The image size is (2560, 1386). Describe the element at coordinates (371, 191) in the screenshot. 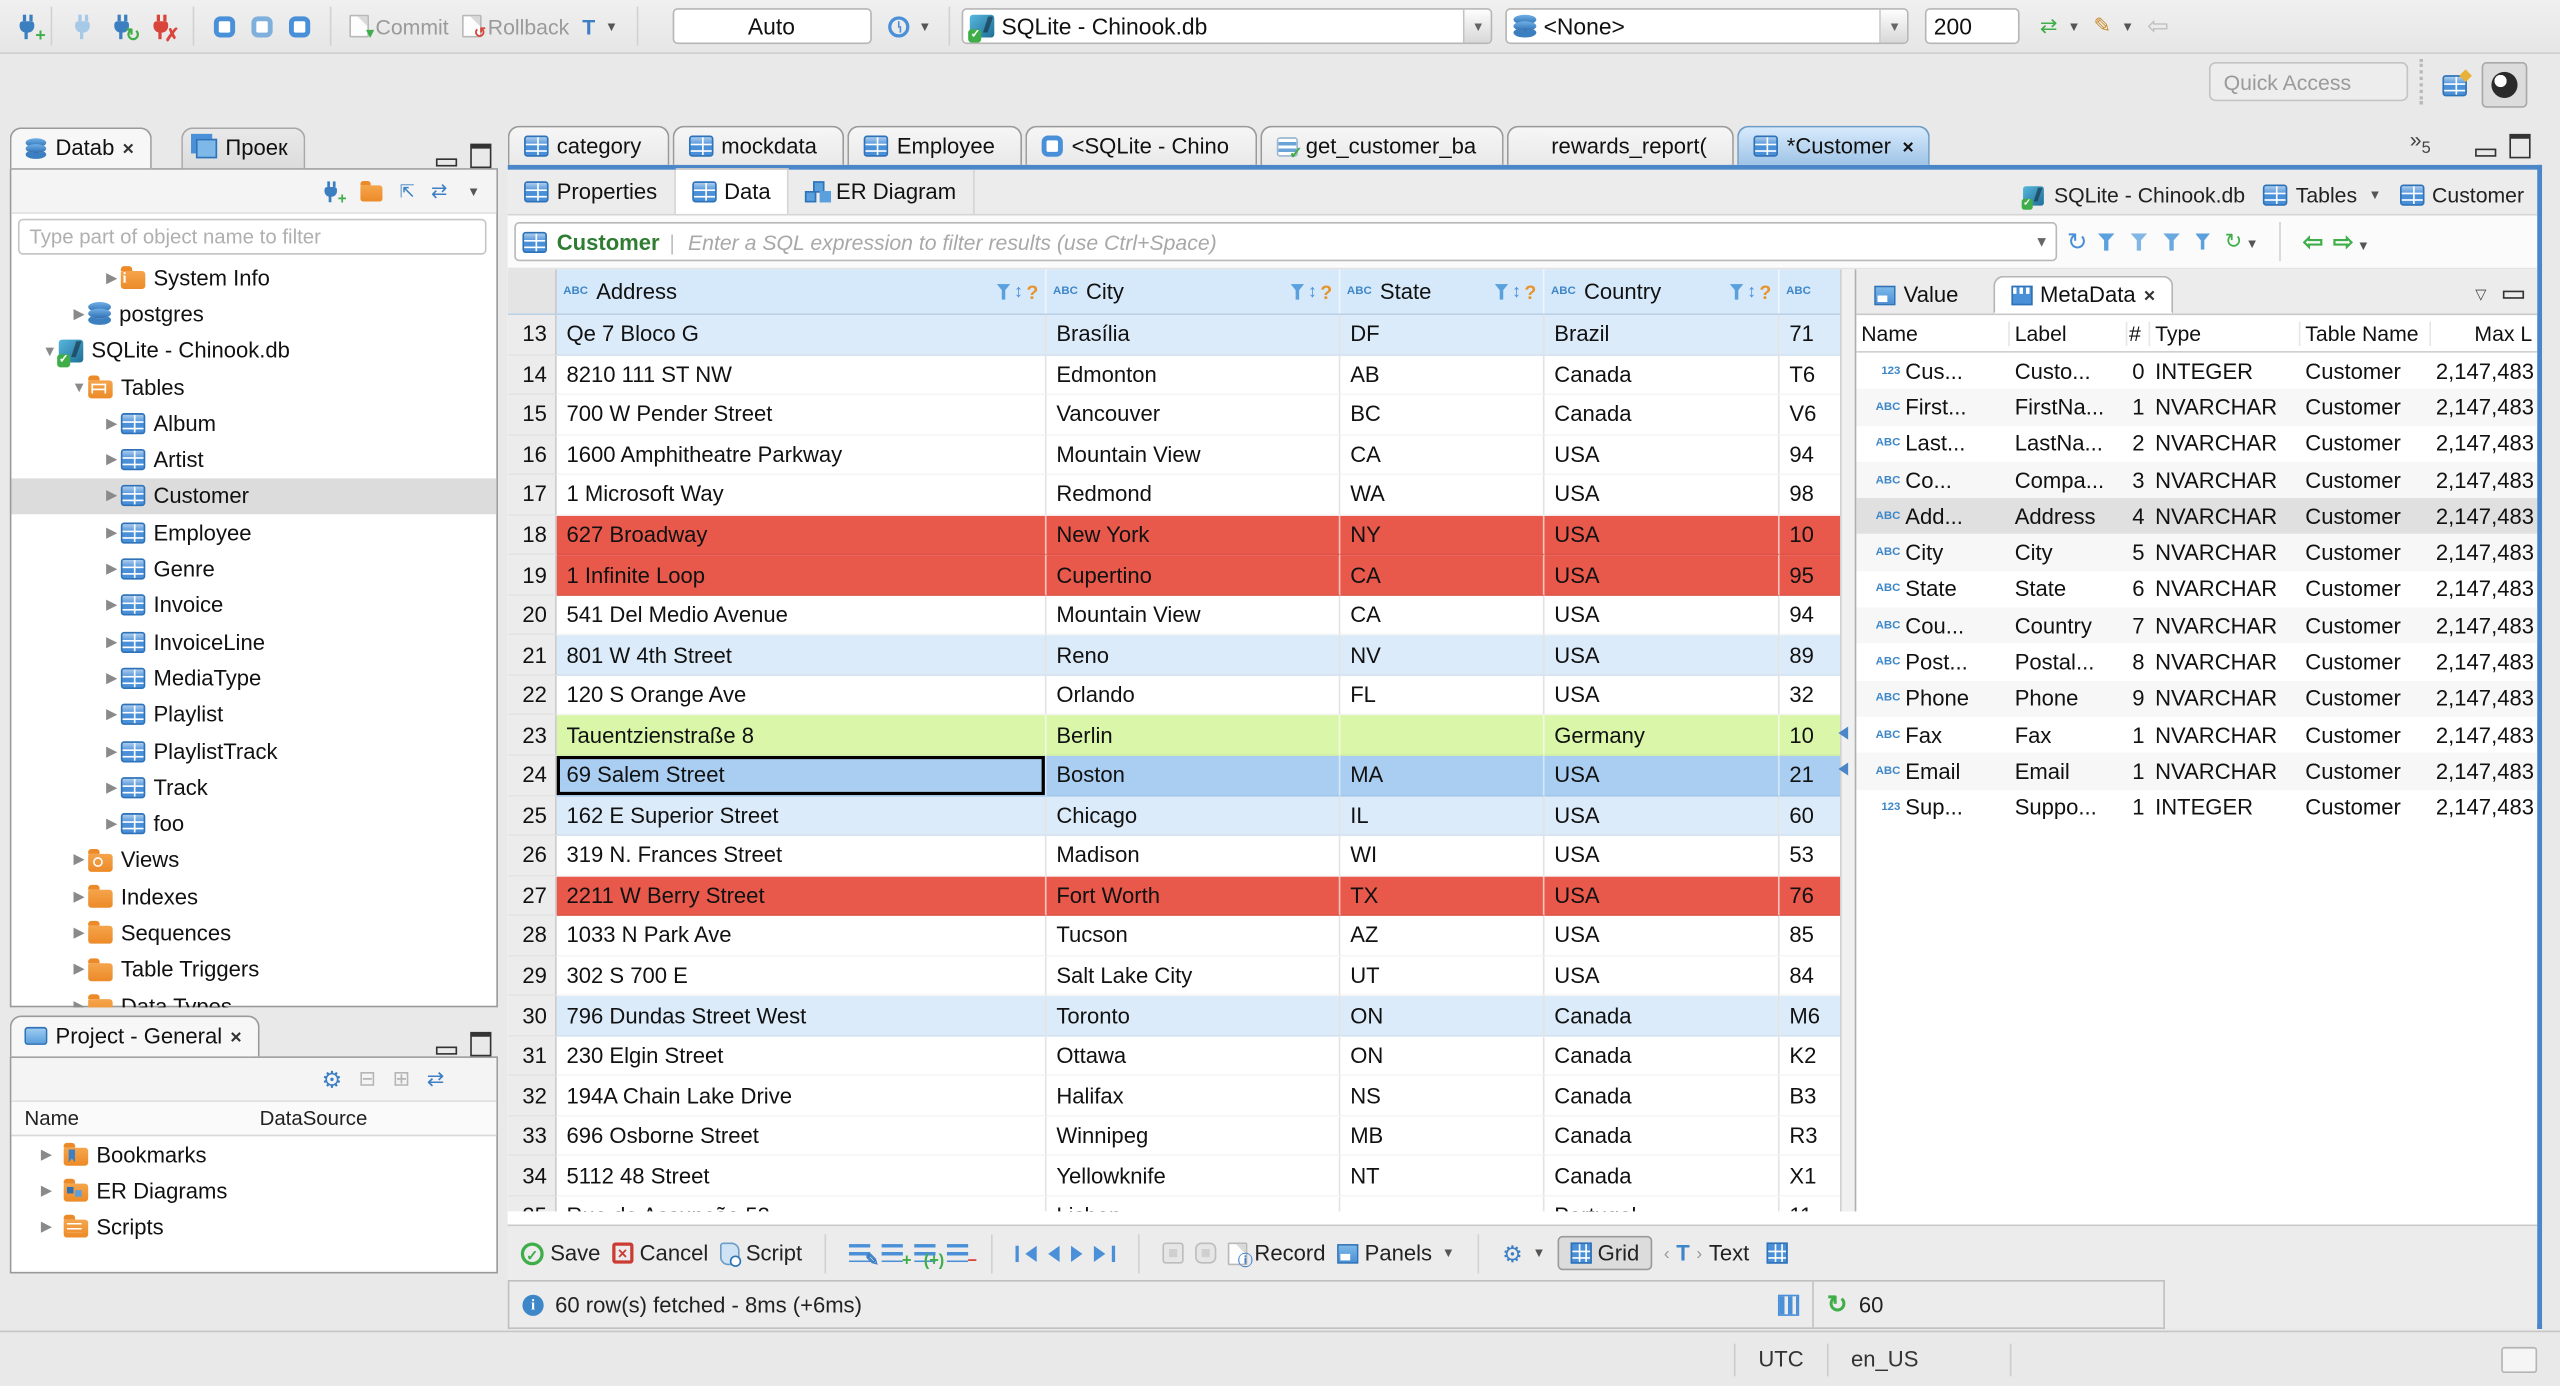

I see `new-folder-icon` at that location.